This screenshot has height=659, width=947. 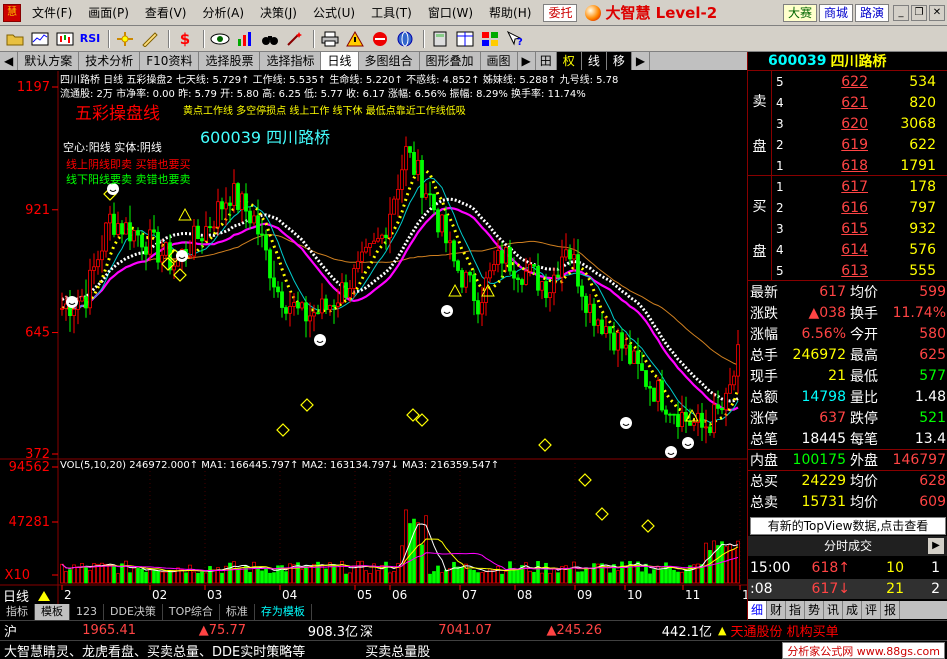 I want to click on menu-item-3: 分析(A), so click(x=223, y=13).